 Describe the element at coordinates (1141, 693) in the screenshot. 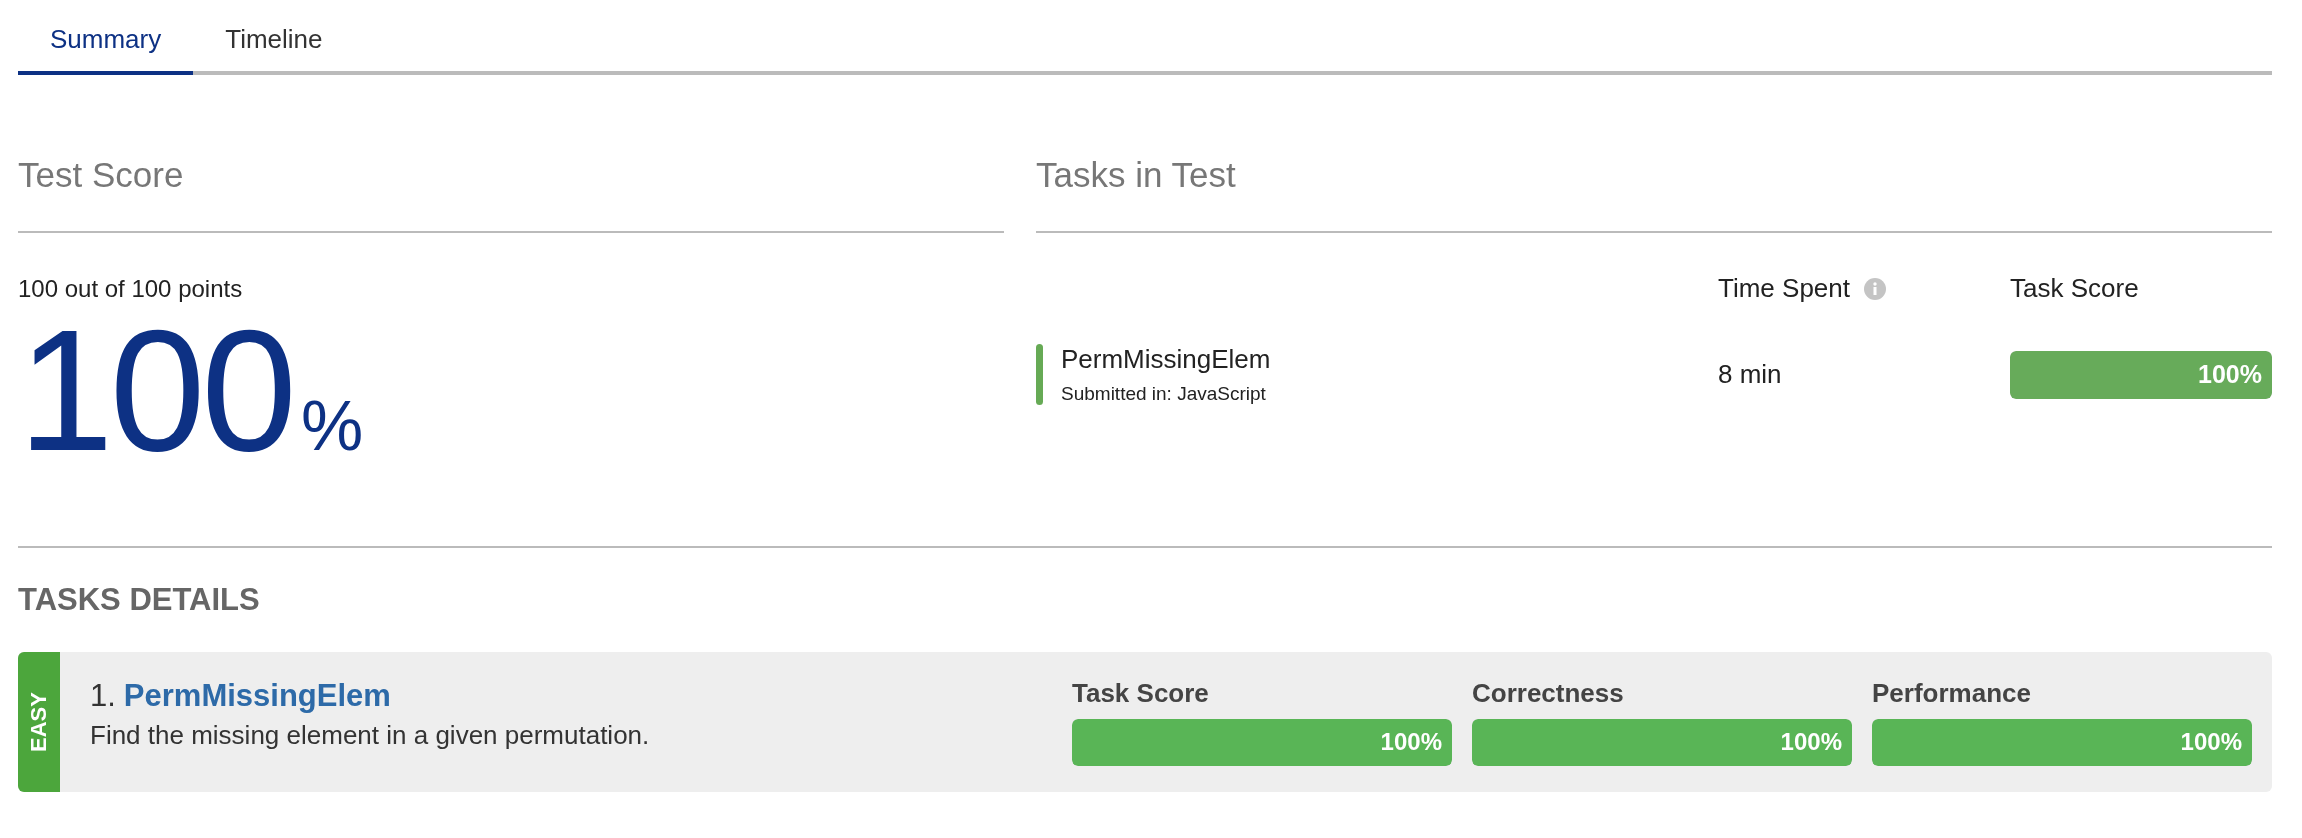

I see `metric-label: Task Score` at that location.